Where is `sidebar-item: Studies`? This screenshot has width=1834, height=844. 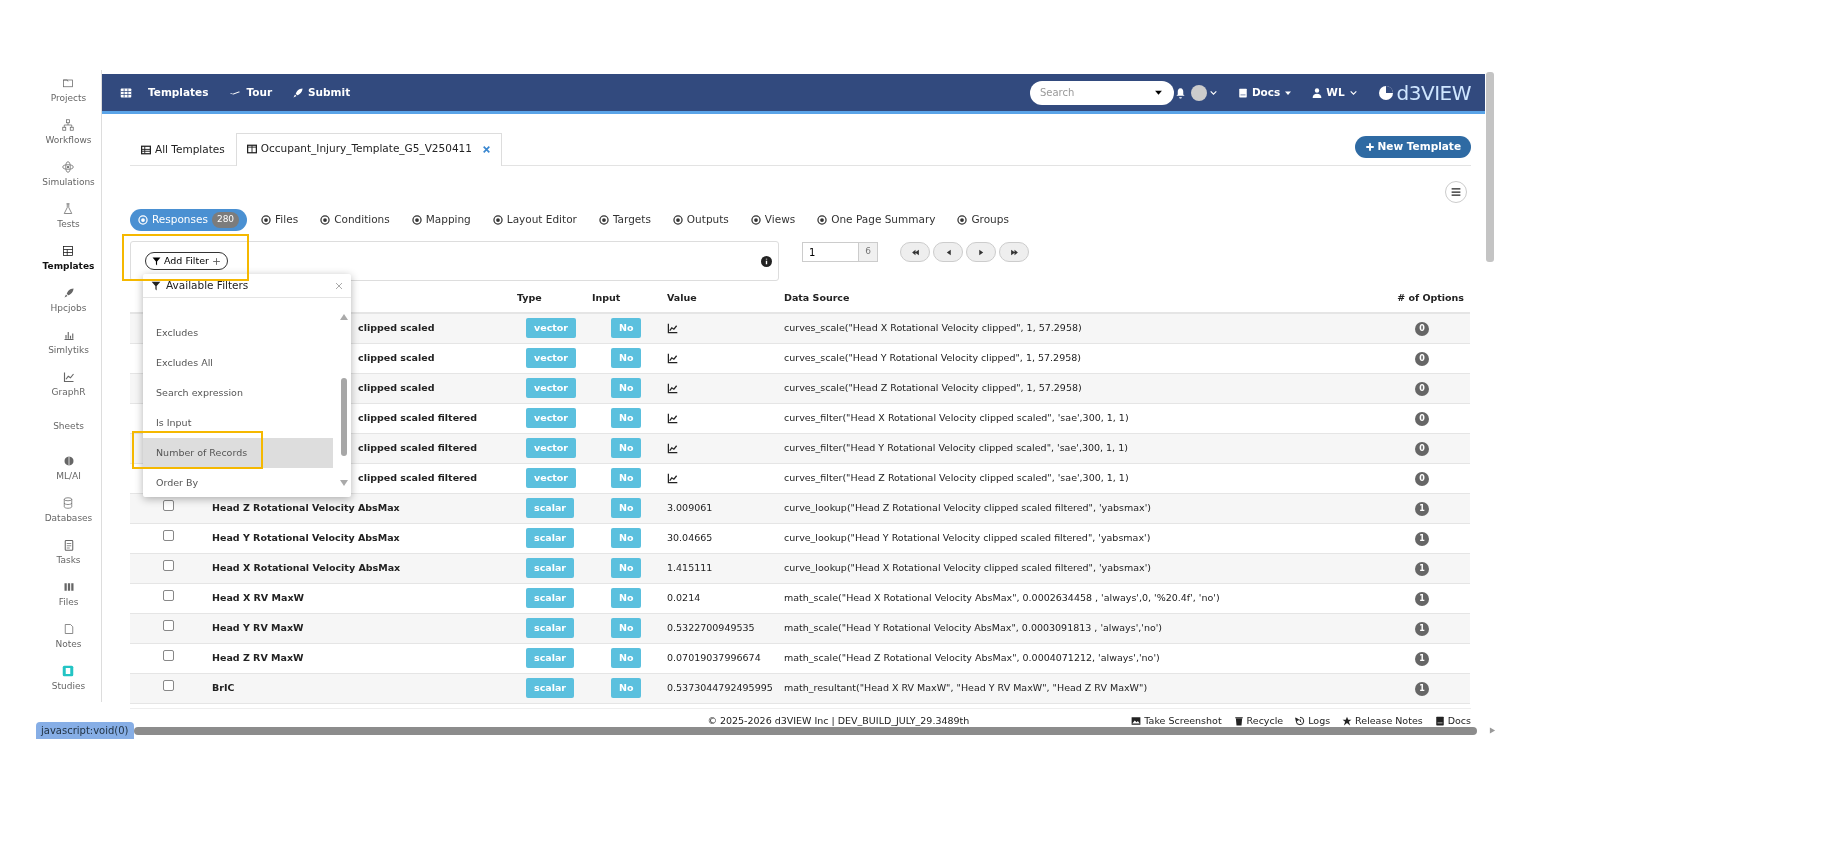 sidebar-item: Studies is located at coordinates (68, 679).